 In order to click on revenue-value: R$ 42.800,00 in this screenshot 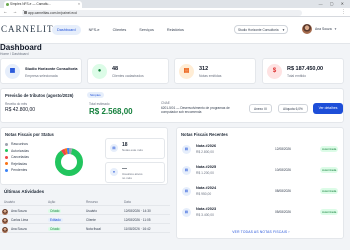, I will do `click(20, 110)`.